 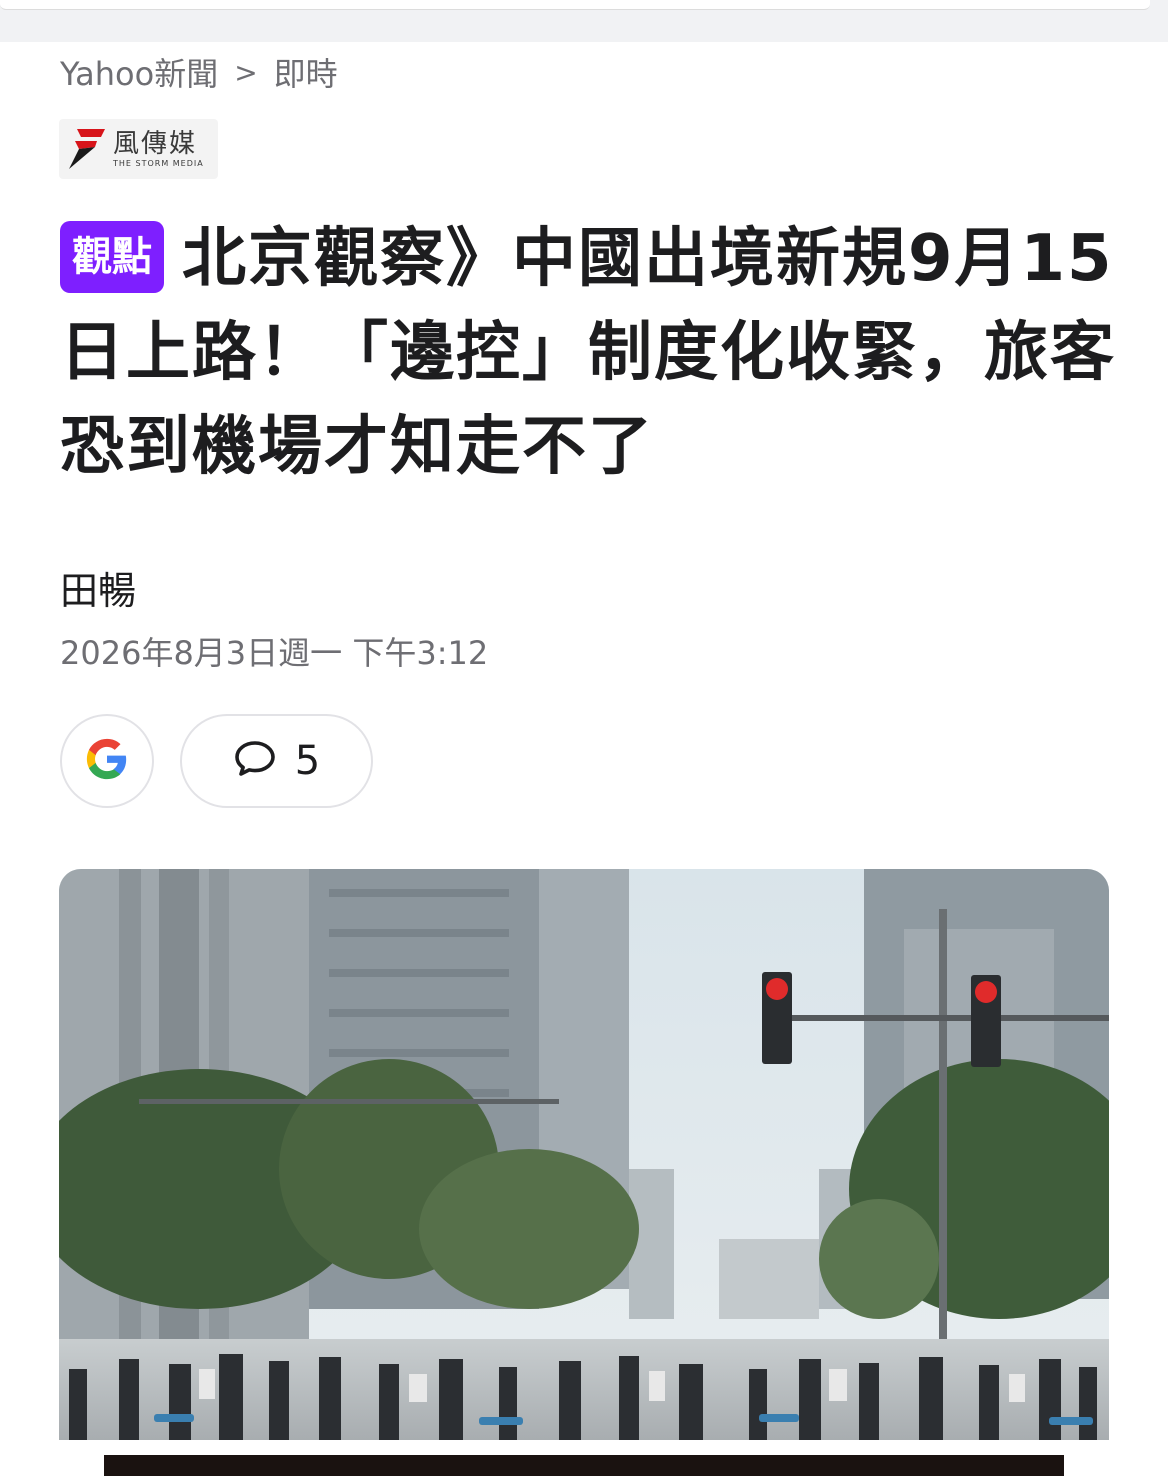 I want to click on comments-button: 5, so click(x=276, y=761).